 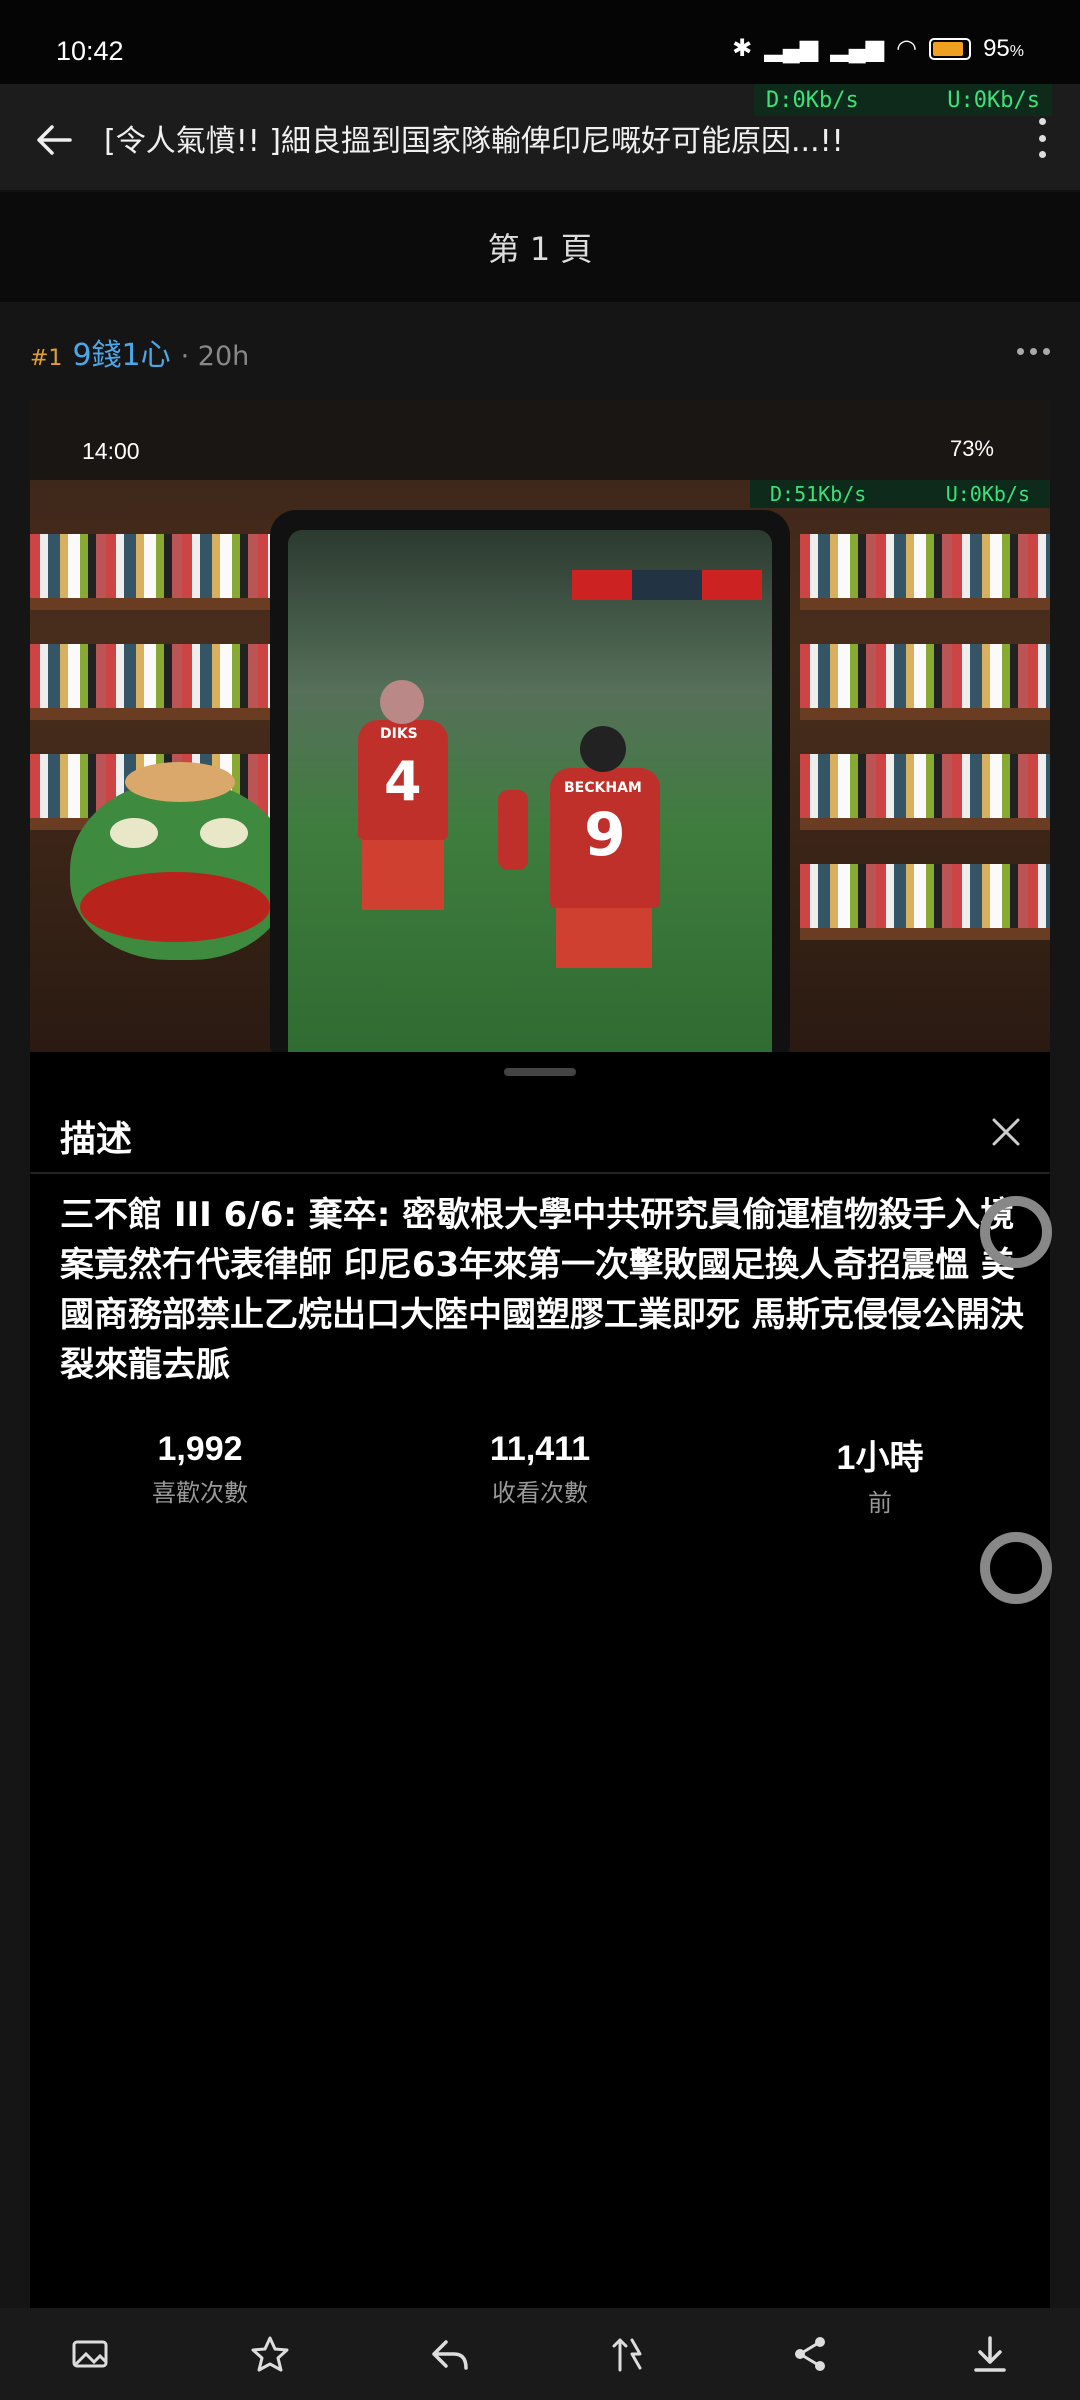 I want to click on sheet-grip-handle, so click(x=540, y=1072).